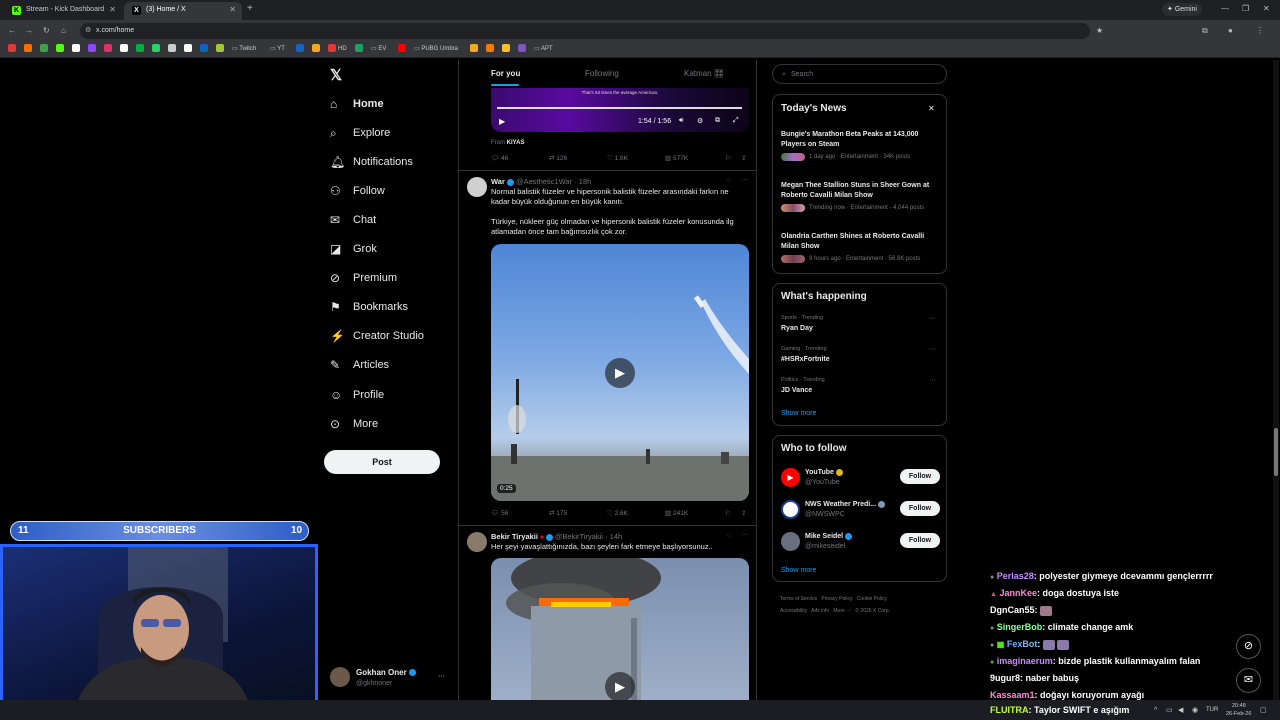 This screenshot has height=720, width=1280. What do you see at coordinates (585, 31) in the screenshot?
I see `url-input: ⚙ x.com/home` at bounding box center [585, 31].